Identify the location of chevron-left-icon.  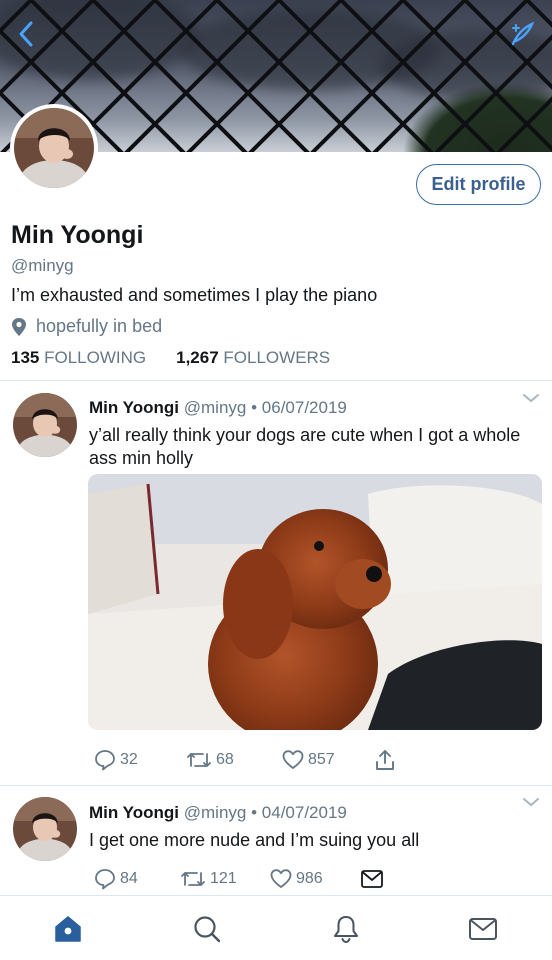
(26, 34).